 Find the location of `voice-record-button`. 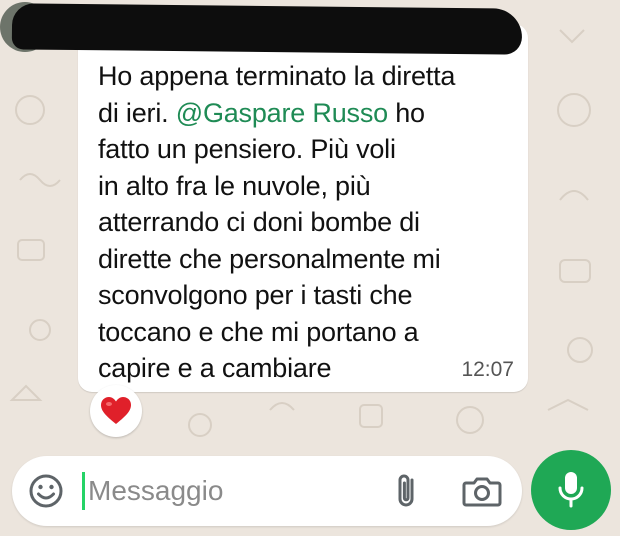

voice-record-button is located at coordinates (571, 490).